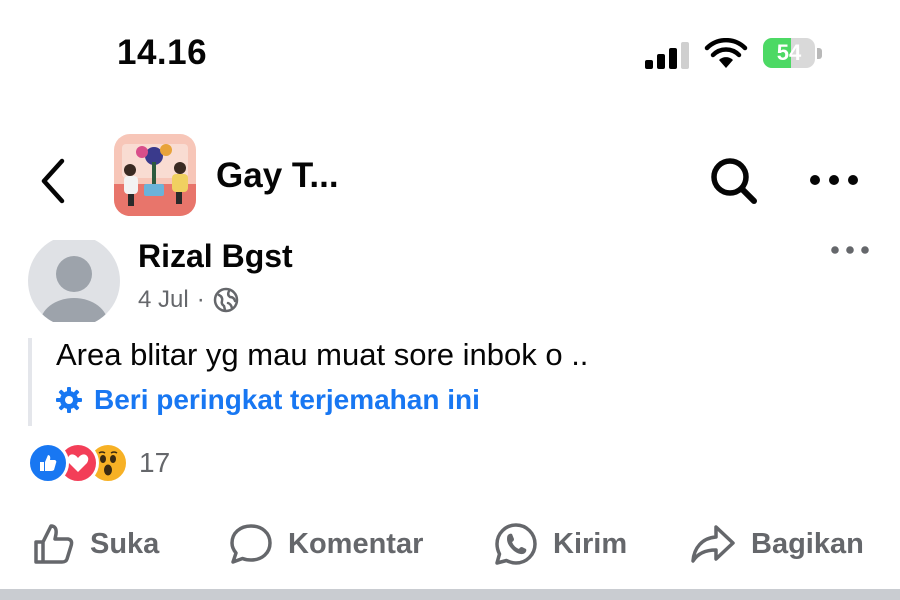  Describe the element at coordinates (850, 250) in the screenshot. I see `post-more-options-icon` at that location.